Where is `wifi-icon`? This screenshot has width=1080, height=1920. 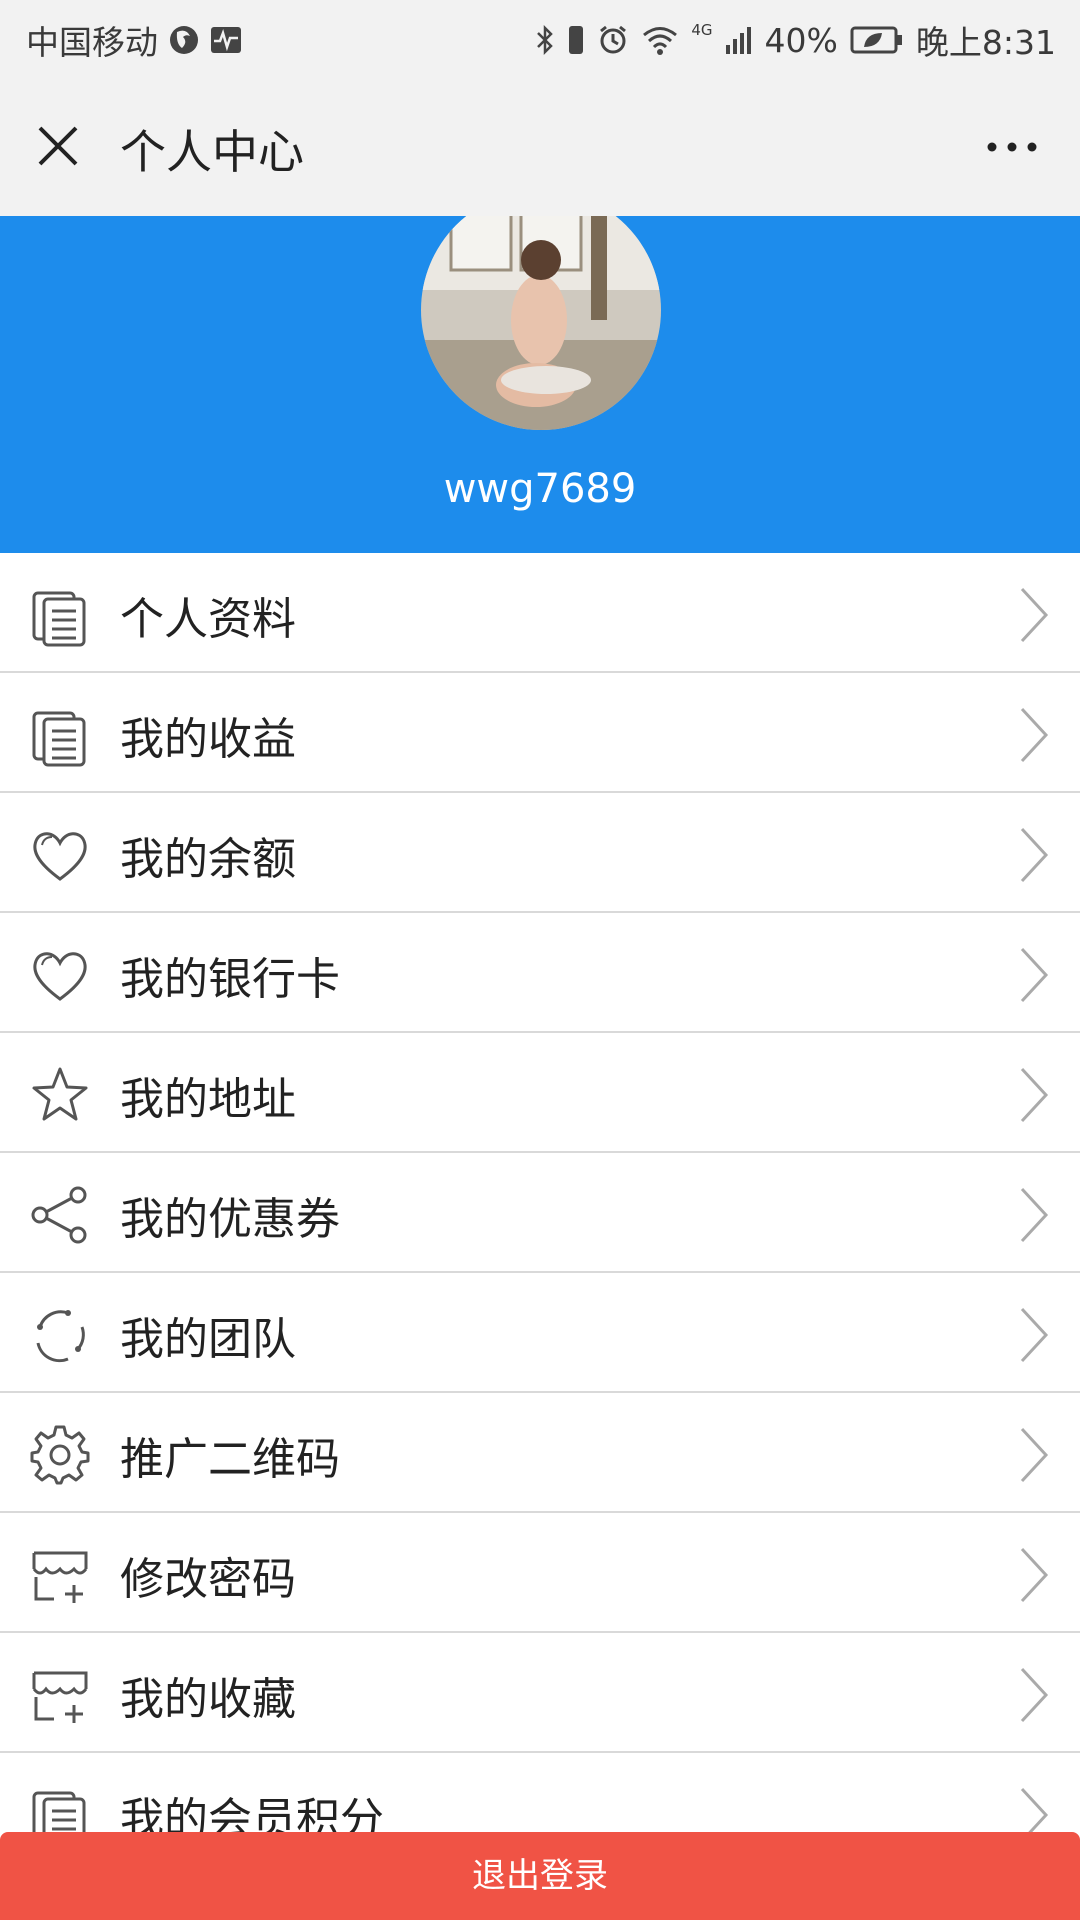 wifi-icon is located at coordinates (660, 41).